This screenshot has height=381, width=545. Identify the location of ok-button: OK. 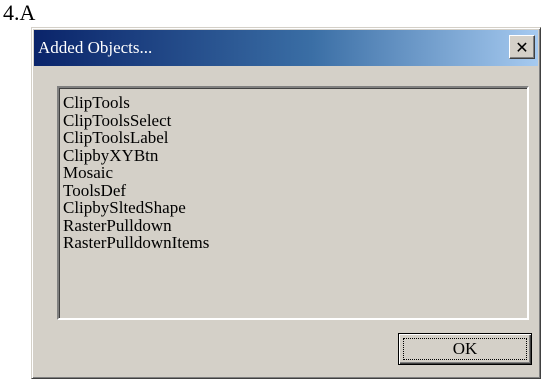
(465, 349).